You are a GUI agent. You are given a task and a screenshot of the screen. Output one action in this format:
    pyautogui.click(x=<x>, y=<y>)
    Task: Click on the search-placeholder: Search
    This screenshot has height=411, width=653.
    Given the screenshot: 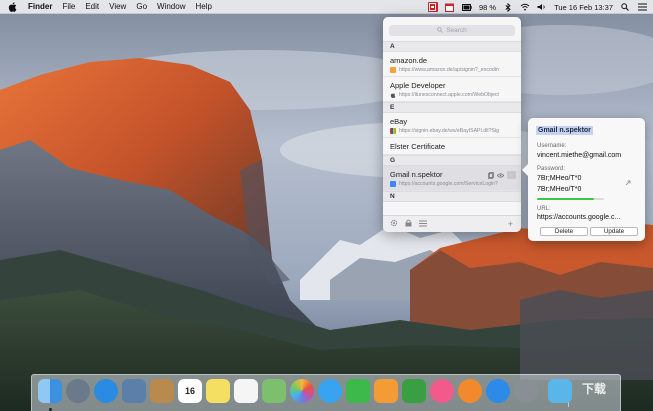 What is the action you would take?
    pyautogui.click(x=456, y=30)
    